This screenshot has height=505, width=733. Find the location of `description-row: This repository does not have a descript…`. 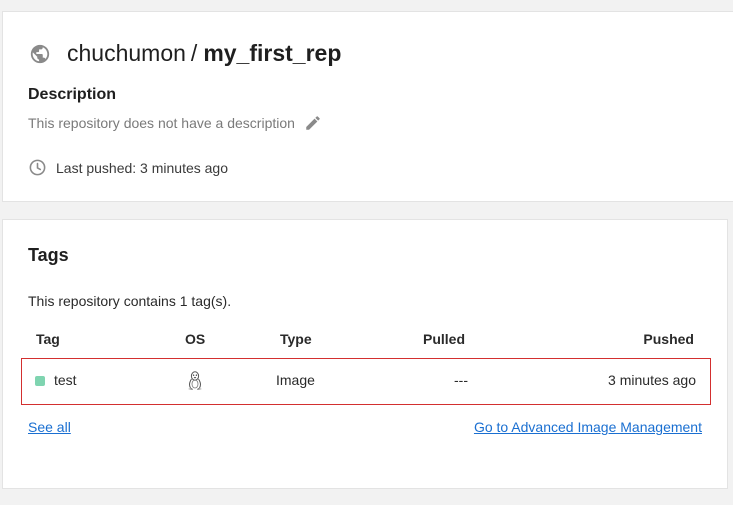

description-row: This repository does not have a descript… is located at coordinates (175, 123).